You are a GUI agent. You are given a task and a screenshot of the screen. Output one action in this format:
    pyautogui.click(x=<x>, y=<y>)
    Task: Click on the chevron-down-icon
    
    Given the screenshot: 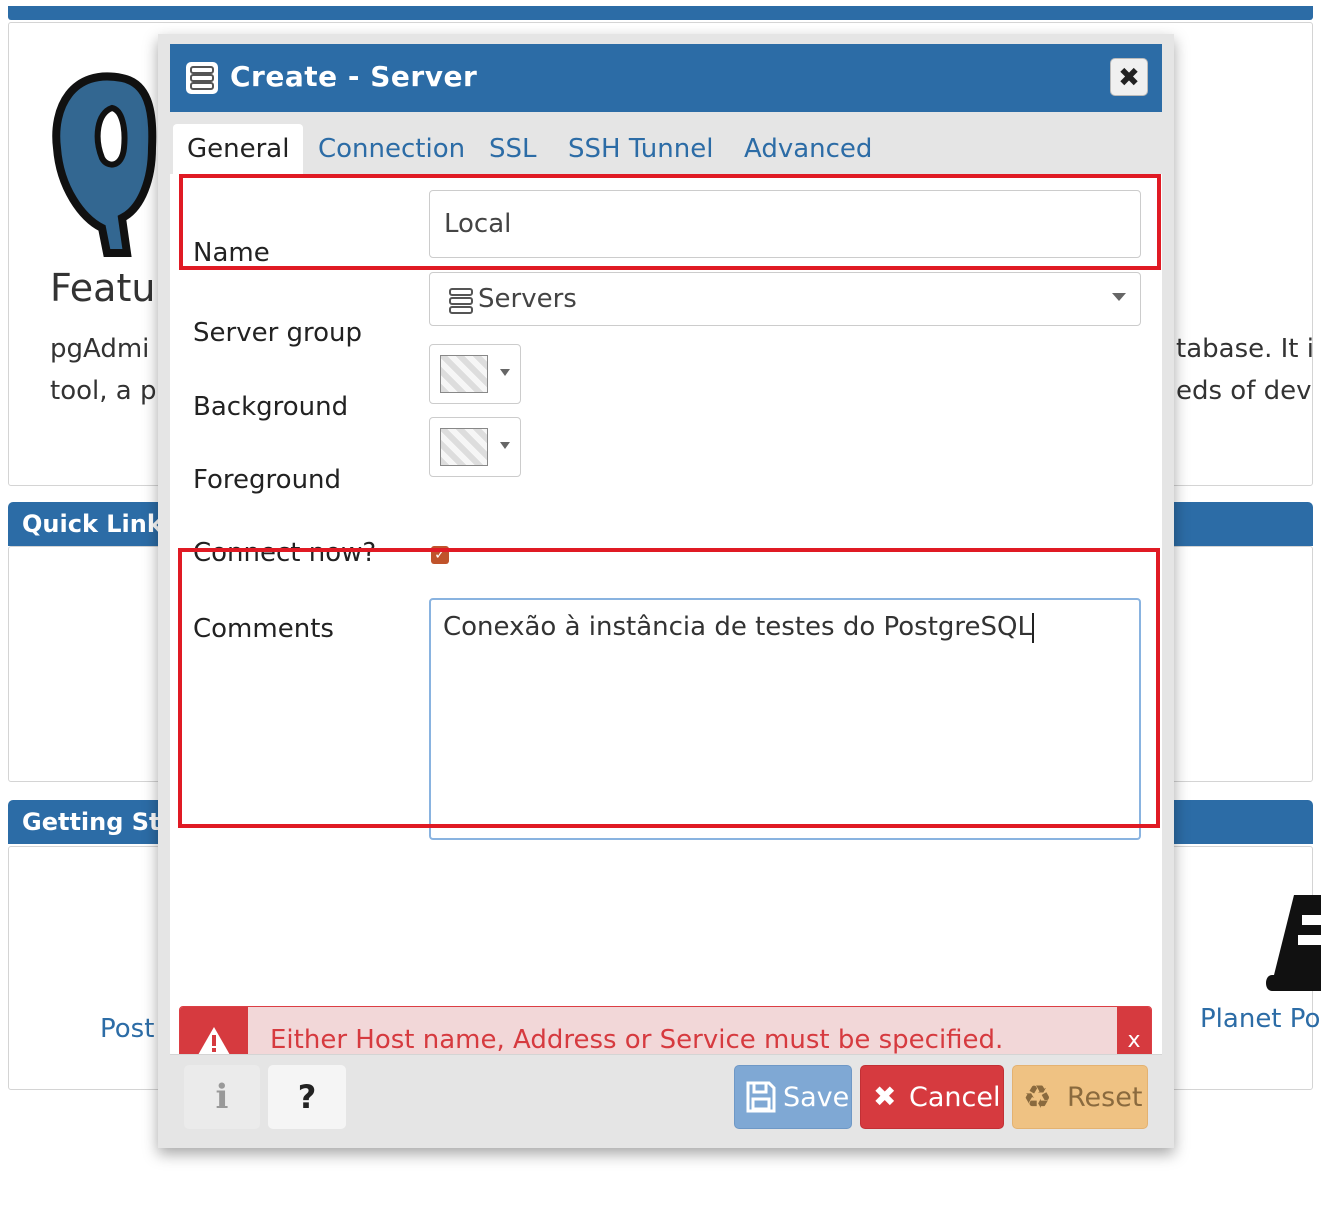 What is the action you would take?
    pyautogui.click(x=1119, y=297)
    